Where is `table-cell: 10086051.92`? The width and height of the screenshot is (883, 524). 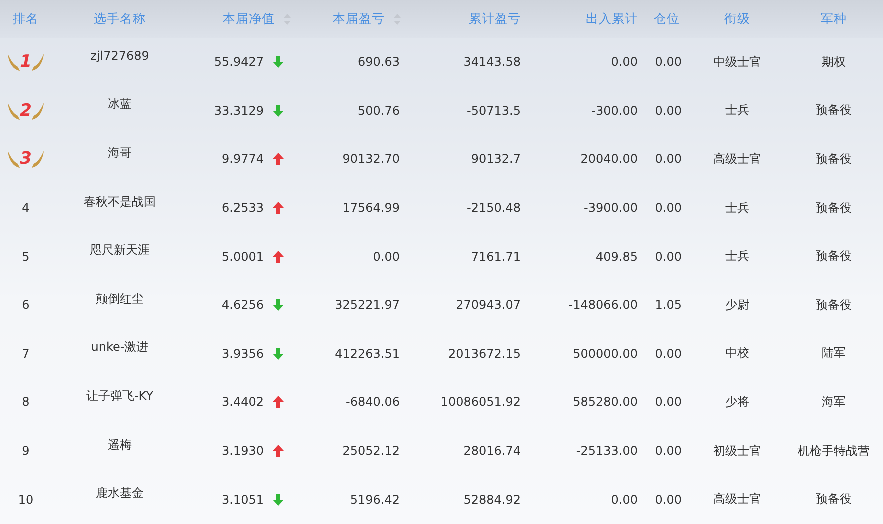
table-cell: 10086051.92 is located at coordinates (480, 402).